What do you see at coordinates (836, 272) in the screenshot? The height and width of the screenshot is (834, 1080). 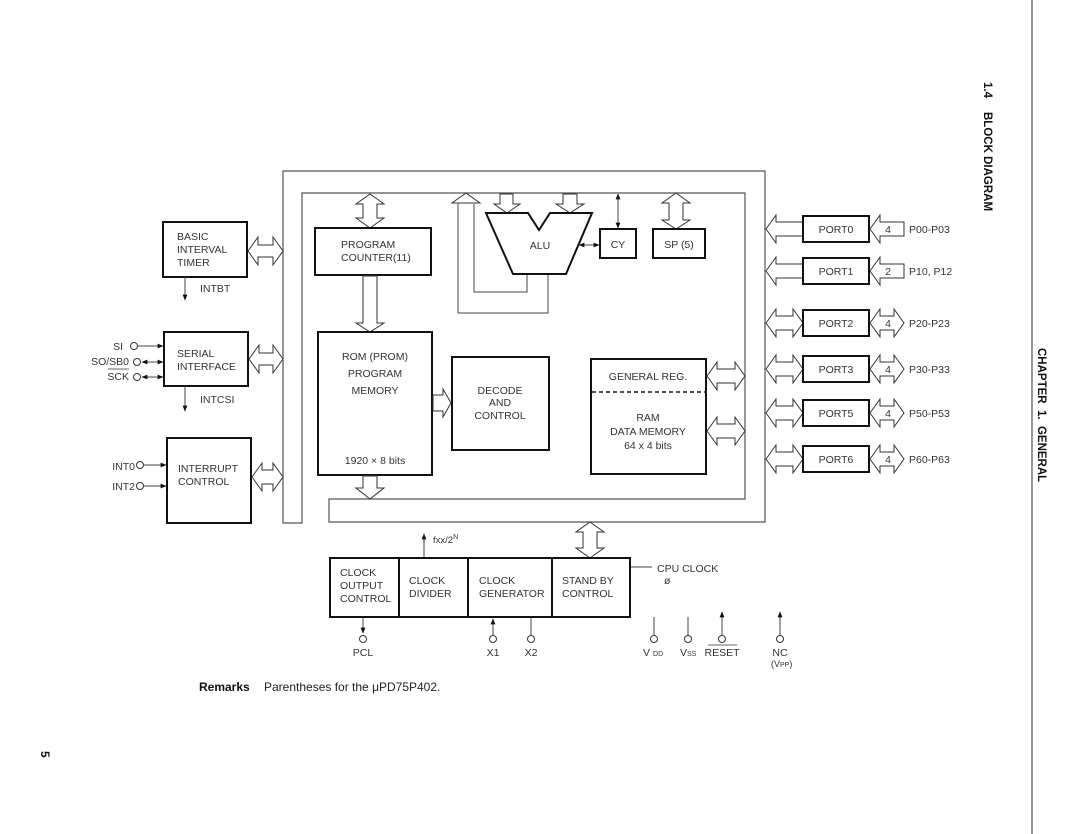 I see `port1-label: PORT1` at bounding box center [836, 272].